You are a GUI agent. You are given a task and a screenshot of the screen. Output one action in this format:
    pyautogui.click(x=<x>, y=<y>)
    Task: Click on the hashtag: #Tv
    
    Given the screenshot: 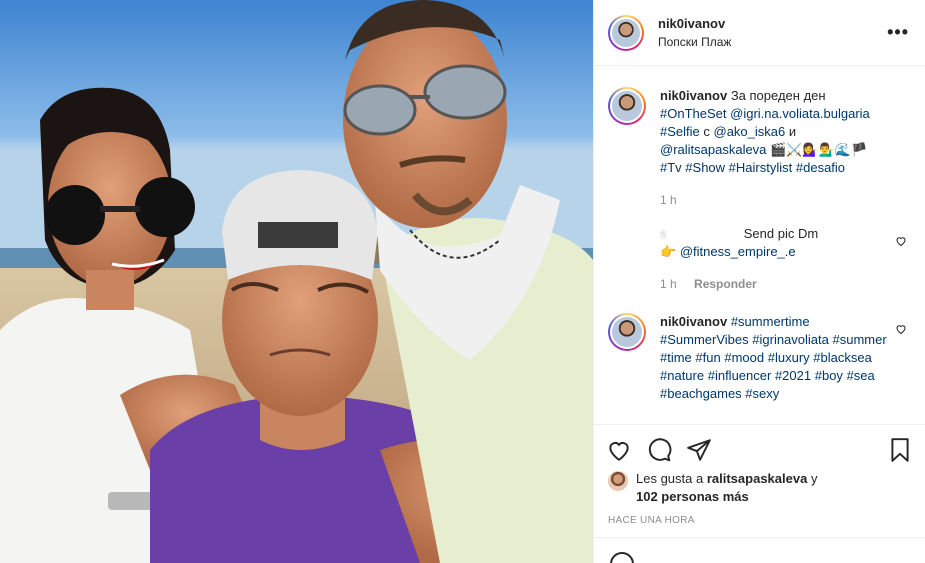 What is the action you would take?
    pyautogui.click(x=671, y=167)
    